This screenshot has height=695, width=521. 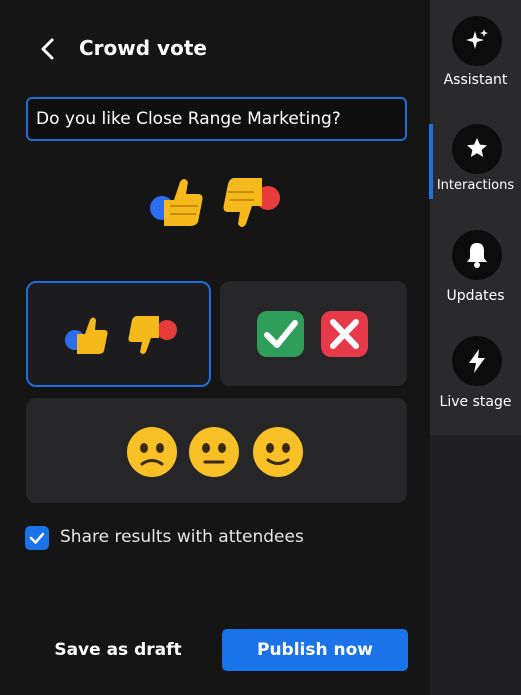 I want to click on sidebar-item-assistant: Assistant, so click(x=475, y=60).